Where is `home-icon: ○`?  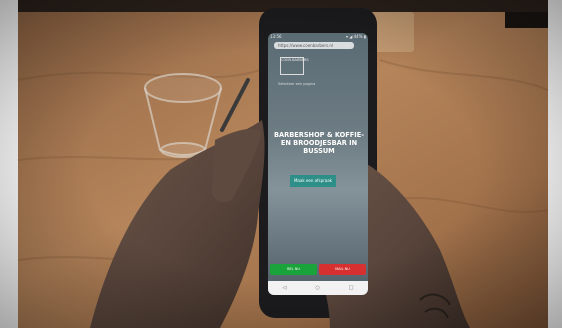 home-icon: ○ is located at coordinates (317, 288).